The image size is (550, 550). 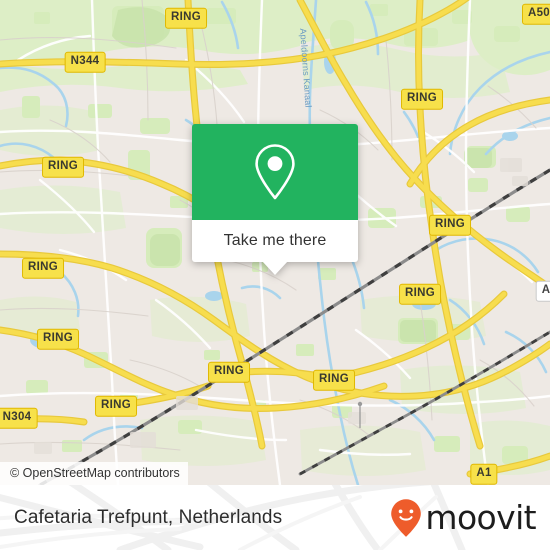 I want to click on take-me-there-button: Take me there, so click(x=275, y=241).